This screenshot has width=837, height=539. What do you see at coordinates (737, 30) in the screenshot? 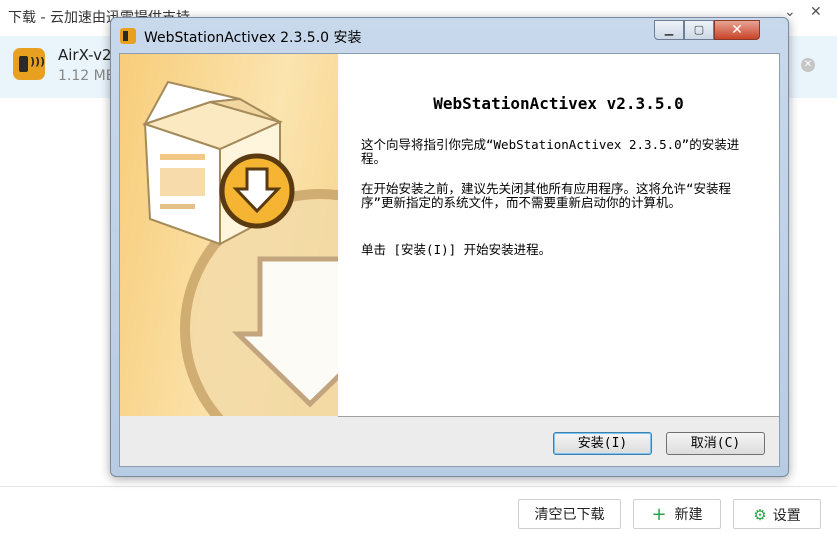
I see `window-close-button: ✕` at bounding box center [737, 30].